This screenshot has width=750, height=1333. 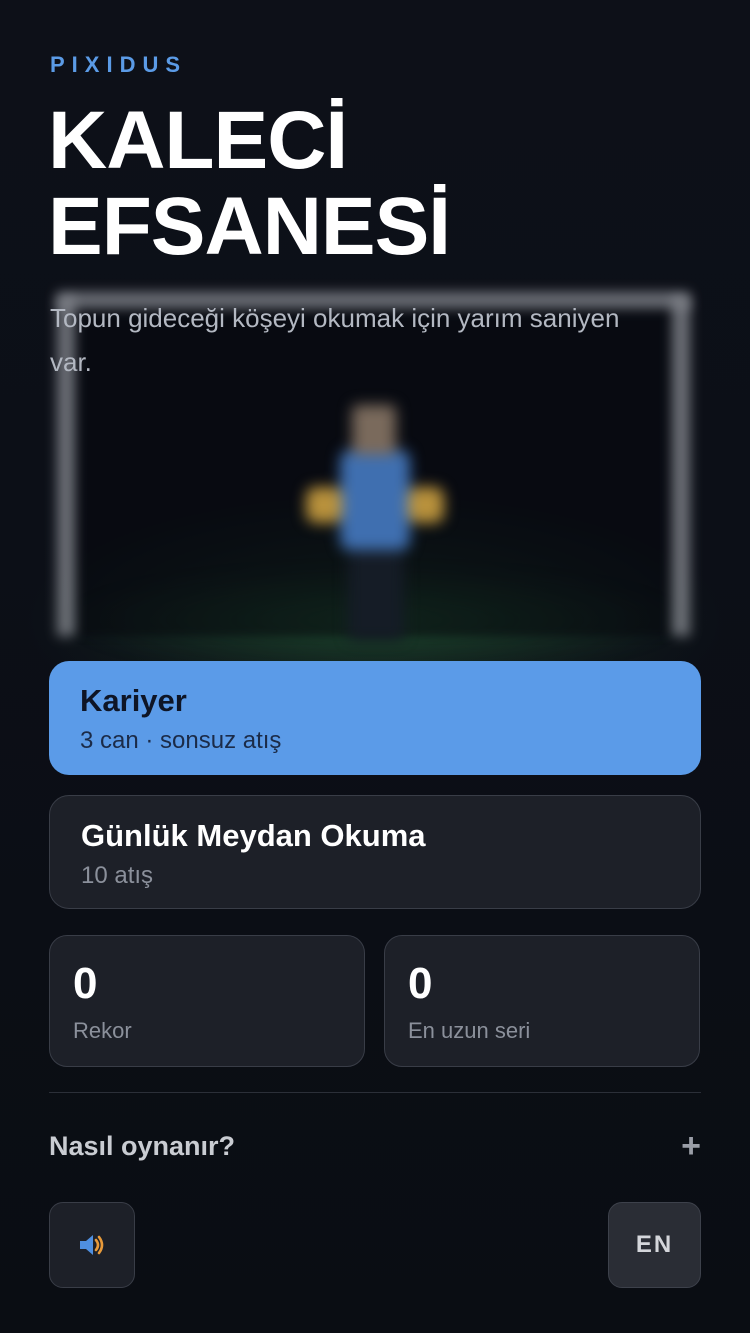 I want to click on speaker-icon, so click(x=92, y=1245).